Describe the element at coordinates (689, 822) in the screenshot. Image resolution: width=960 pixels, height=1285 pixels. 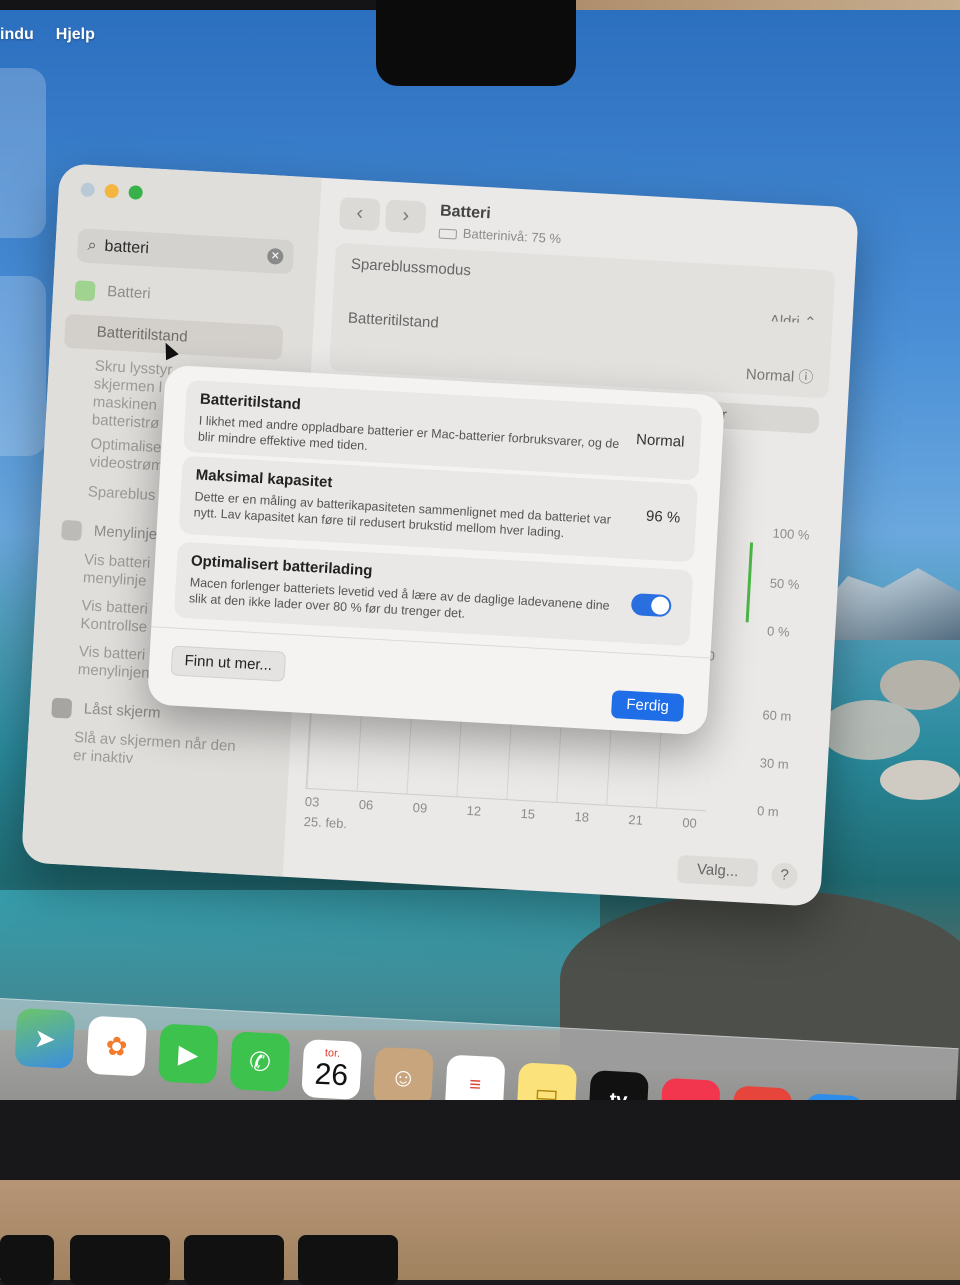
I see `axis-label: 00` at that location.